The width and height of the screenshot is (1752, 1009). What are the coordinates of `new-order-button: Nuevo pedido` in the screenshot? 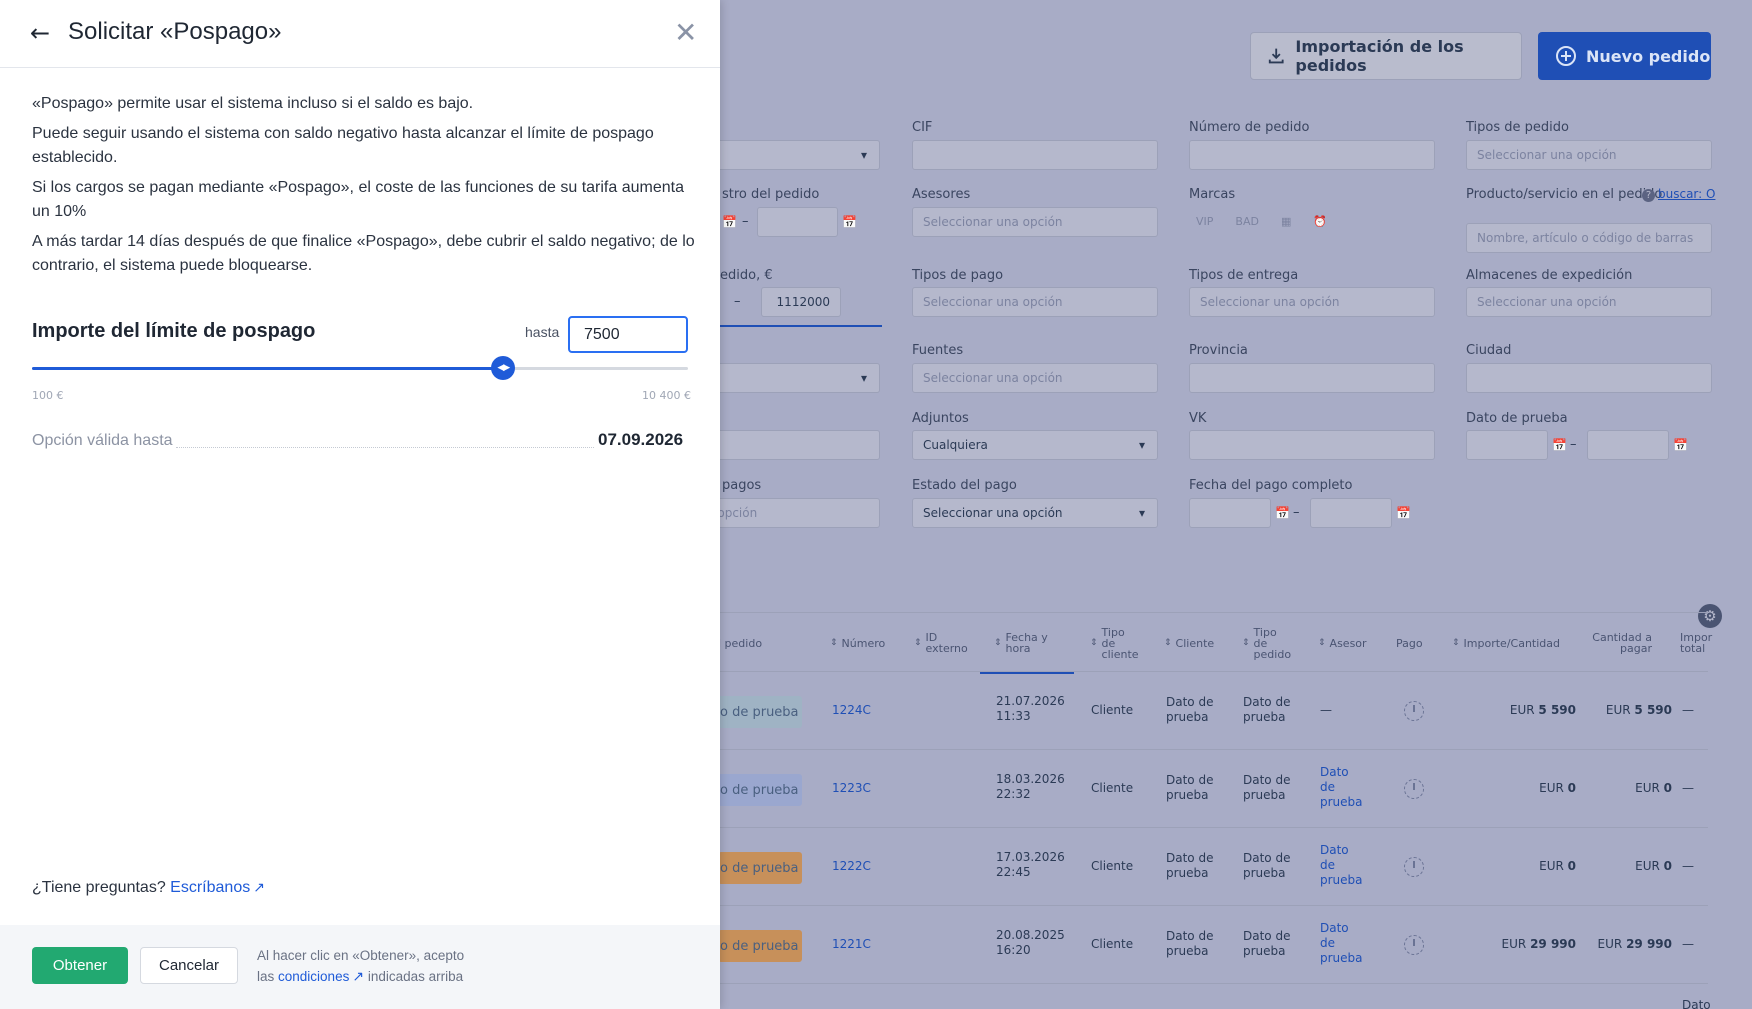 It's located at (1624, 56).